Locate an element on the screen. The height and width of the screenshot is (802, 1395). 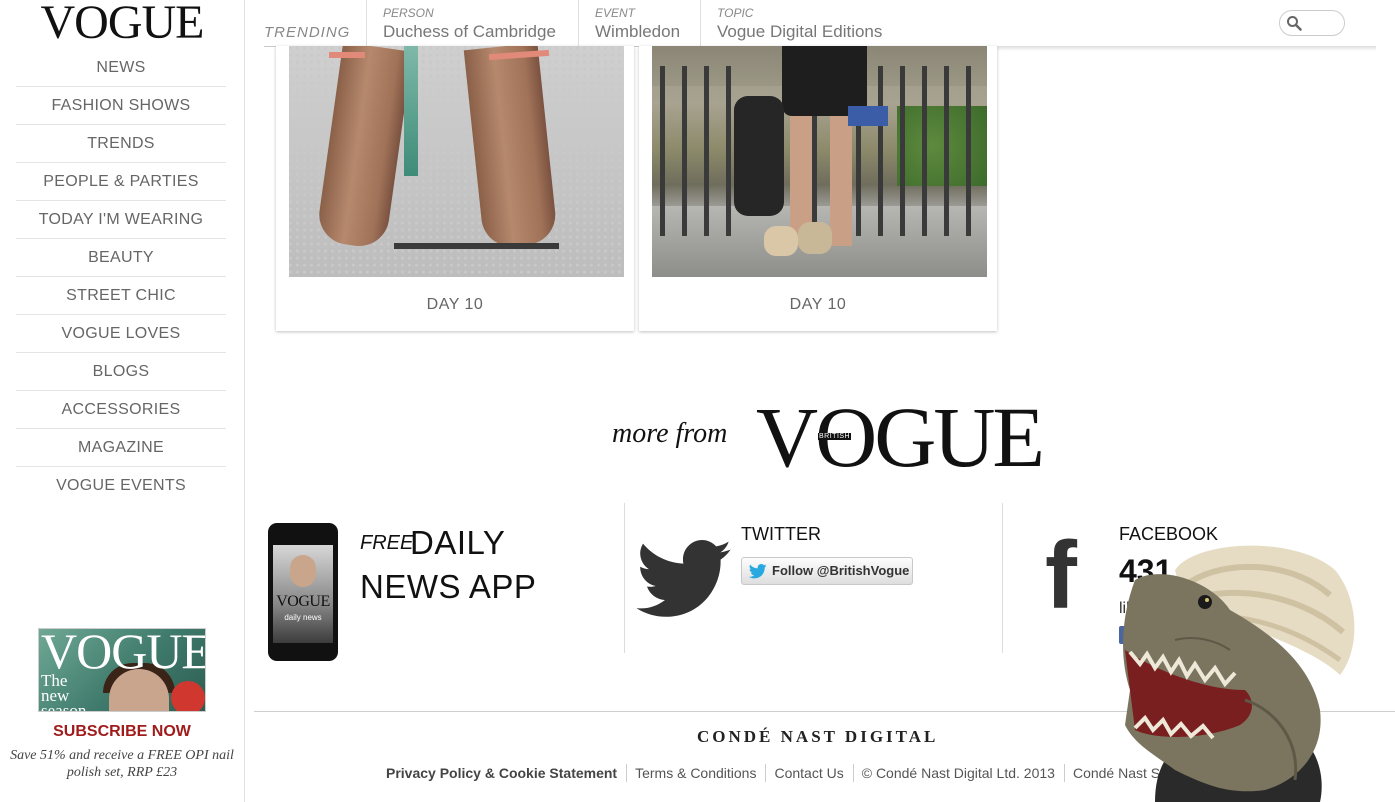
trending-item-topic: TOPIC Vogue Digital Editions is located at coordinates (791, 23).